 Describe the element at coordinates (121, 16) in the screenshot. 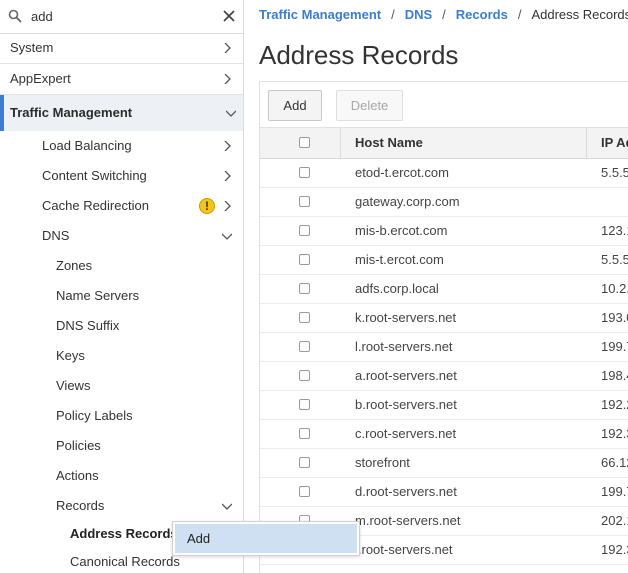

I see `search-input` at that location.